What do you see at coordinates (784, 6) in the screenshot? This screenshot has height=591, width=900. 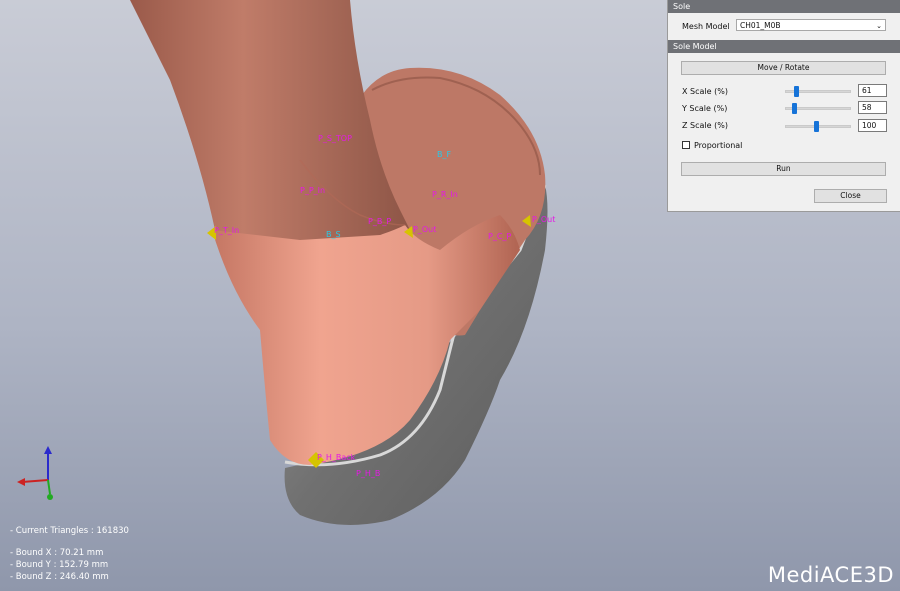 I see `panel-title: Sole` at bounding box center [784, 6].